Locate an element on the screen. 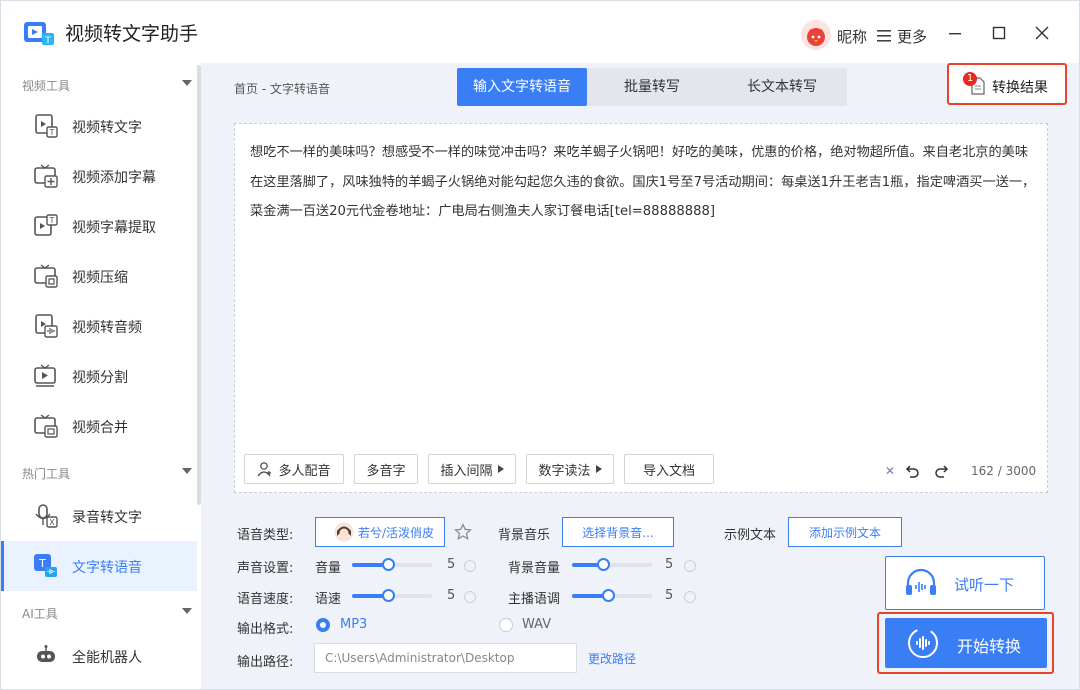 This screenshot has height=690, width=1080. sidebar-item-video-merge: 视频合并 is located at coordinates (99, 426).